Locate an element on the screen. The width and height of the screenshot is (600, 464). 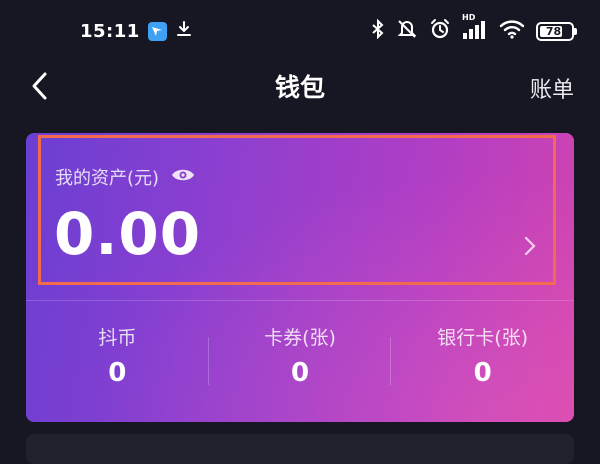
status-right: HD 78 is located at coordinates (474, 28).